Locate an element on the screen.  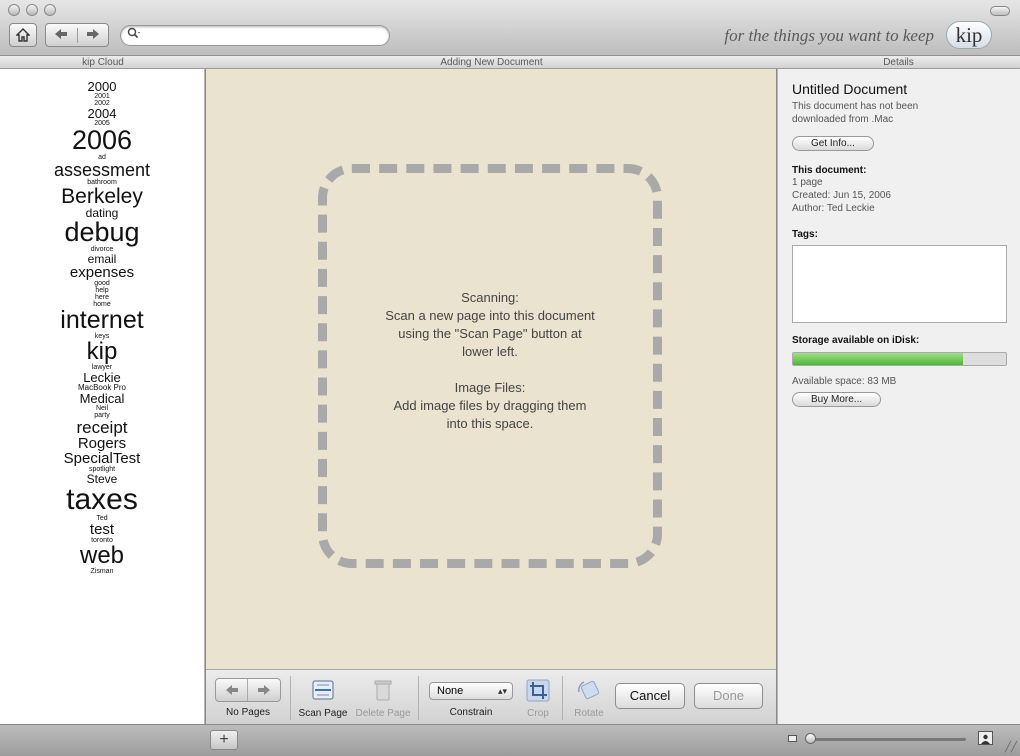
cloud-tag: Neil is located at coordinates (102, 408).